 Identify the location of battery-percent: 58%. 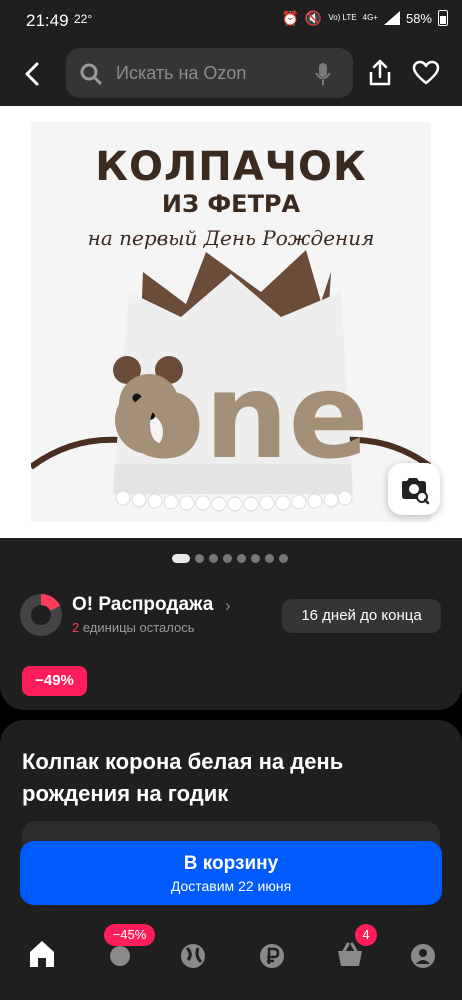
(418, 18).